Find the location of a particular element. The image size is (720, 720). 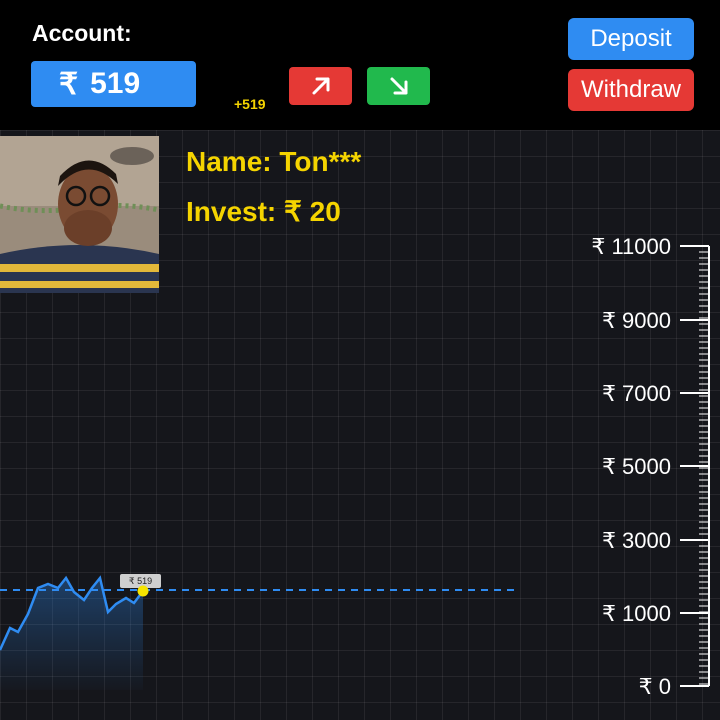

y-axis-label: ₹ 5000 is located at coordinates (636, 466).